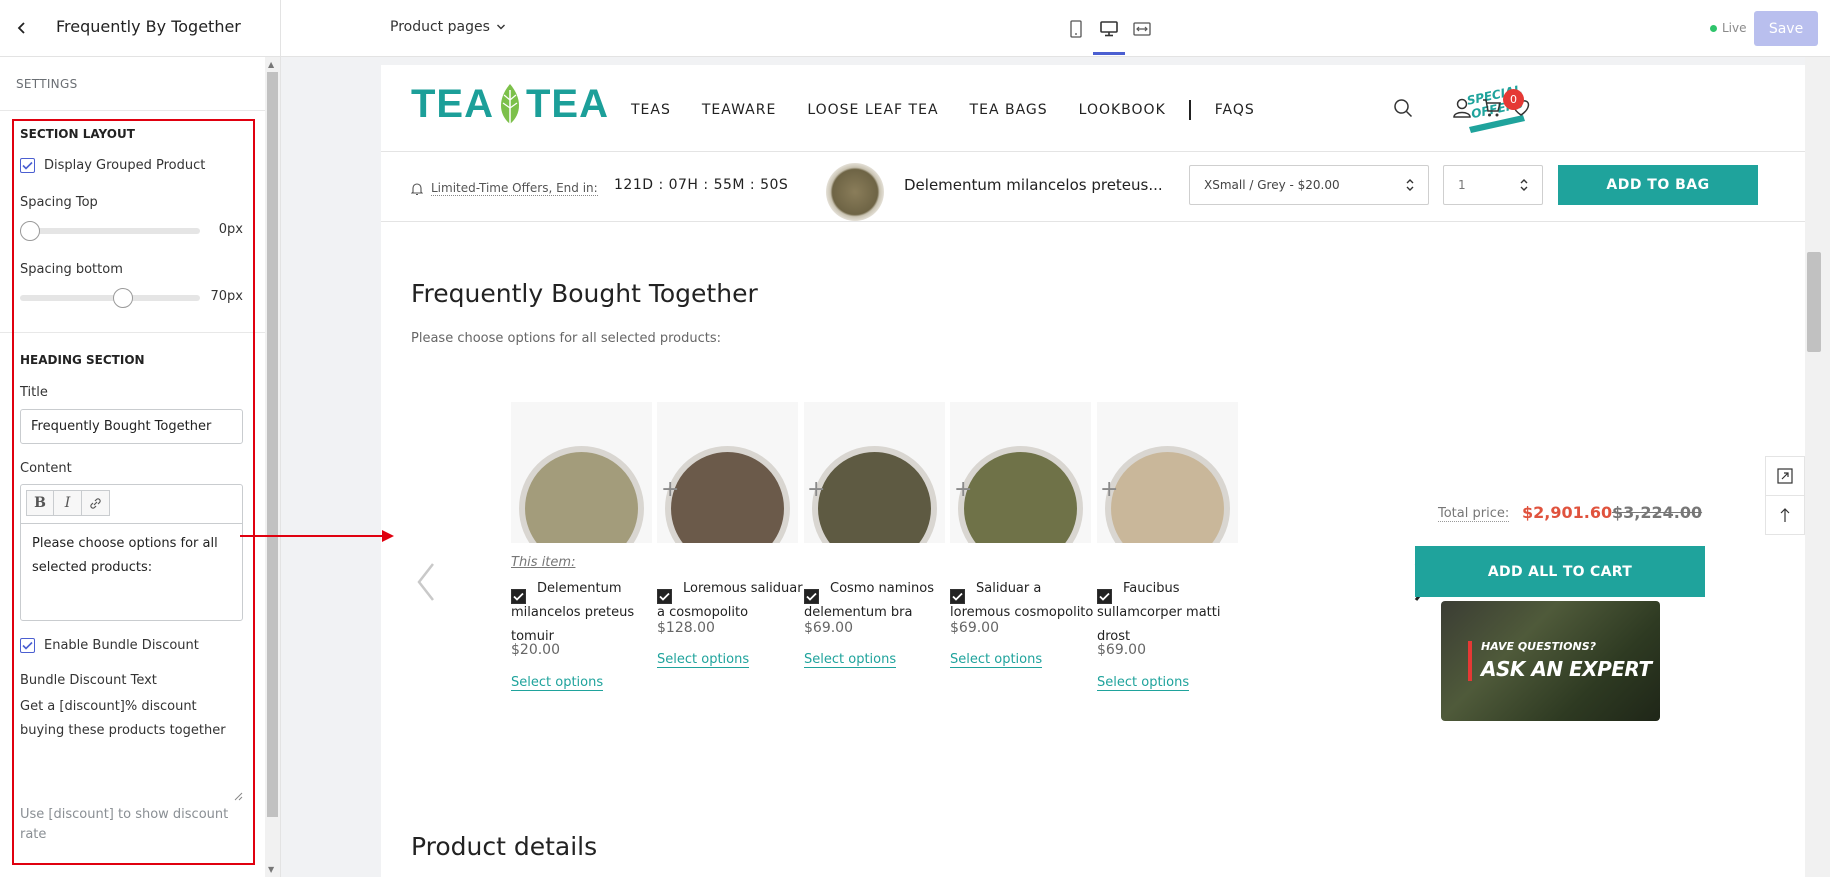 The height and width of the screenshot is (877, 1830). I want to click on expand-width-icon, so click(1142, 29).